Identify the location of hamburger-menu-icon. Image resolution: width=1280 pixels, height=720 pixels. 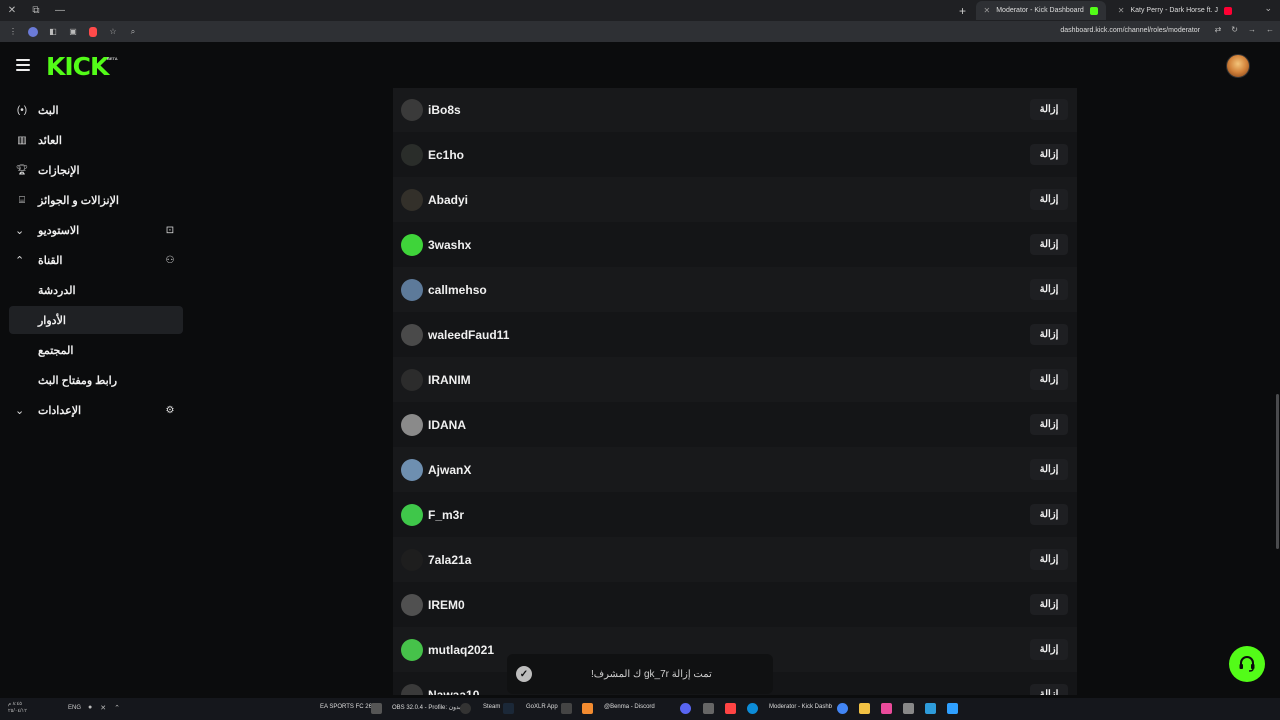
(23, 65).